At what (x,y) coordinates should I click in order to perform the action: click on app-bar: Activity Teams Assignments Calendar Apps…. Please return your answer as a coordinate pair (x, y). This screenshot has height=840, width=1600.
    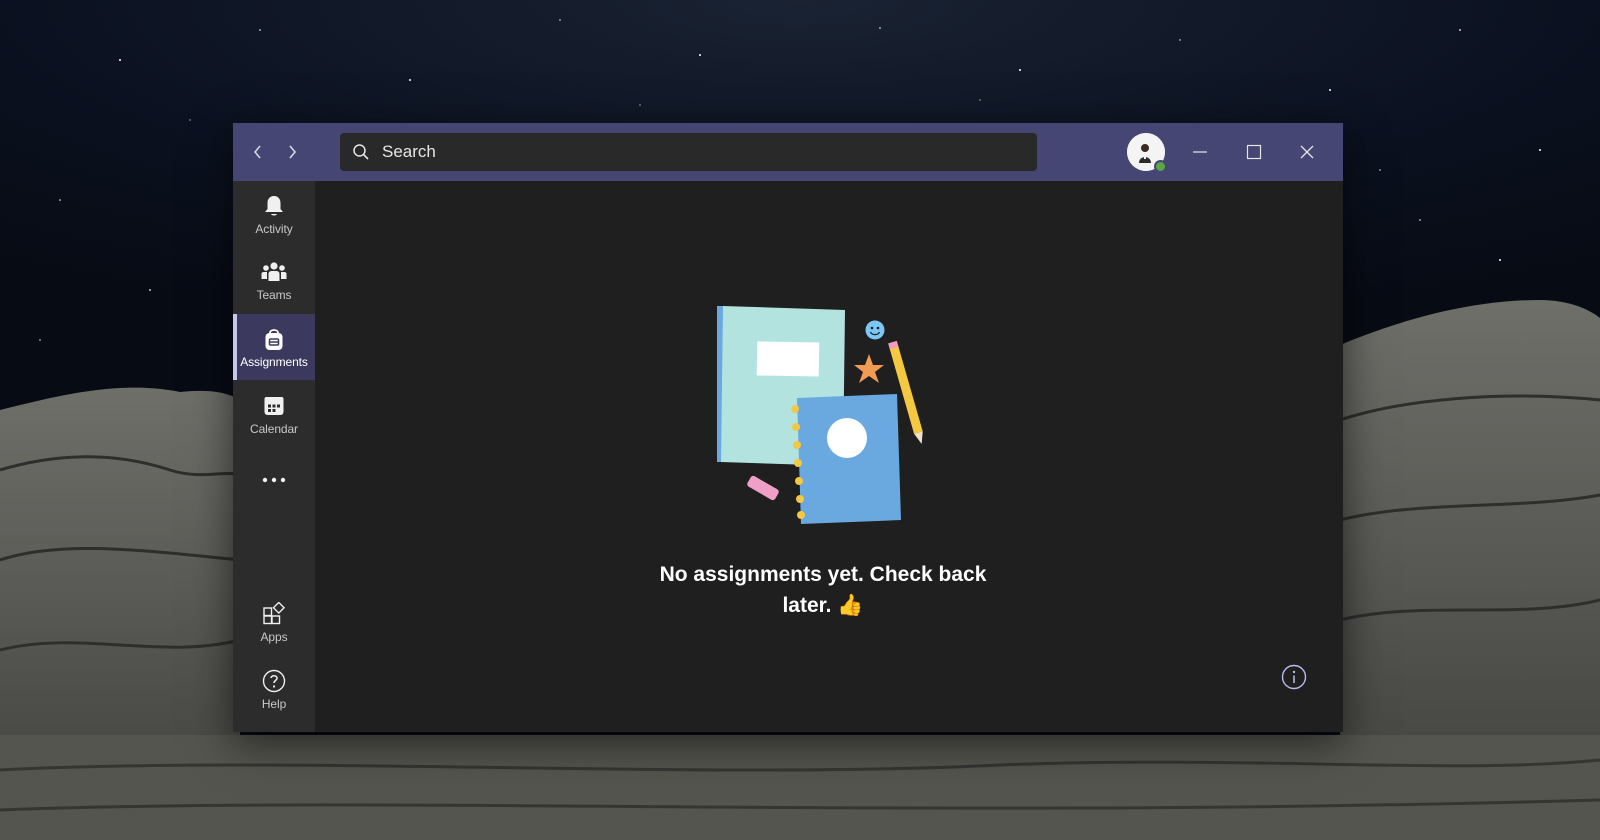
    Looking at the image, I should click on (274, 456).